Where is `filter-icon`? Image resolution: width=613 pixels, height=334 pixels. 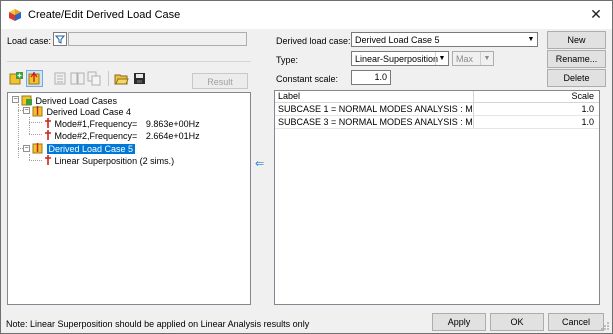 filter-icon is located at coordinates (60, 39).